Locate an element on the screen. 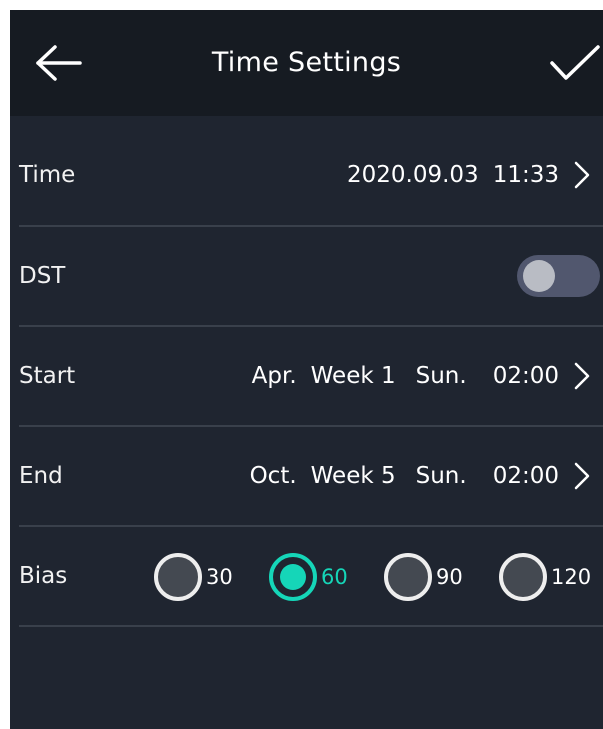 The height and width of the screenshot is (729, 603). toggle-knob is located at coordinates (539, 276).